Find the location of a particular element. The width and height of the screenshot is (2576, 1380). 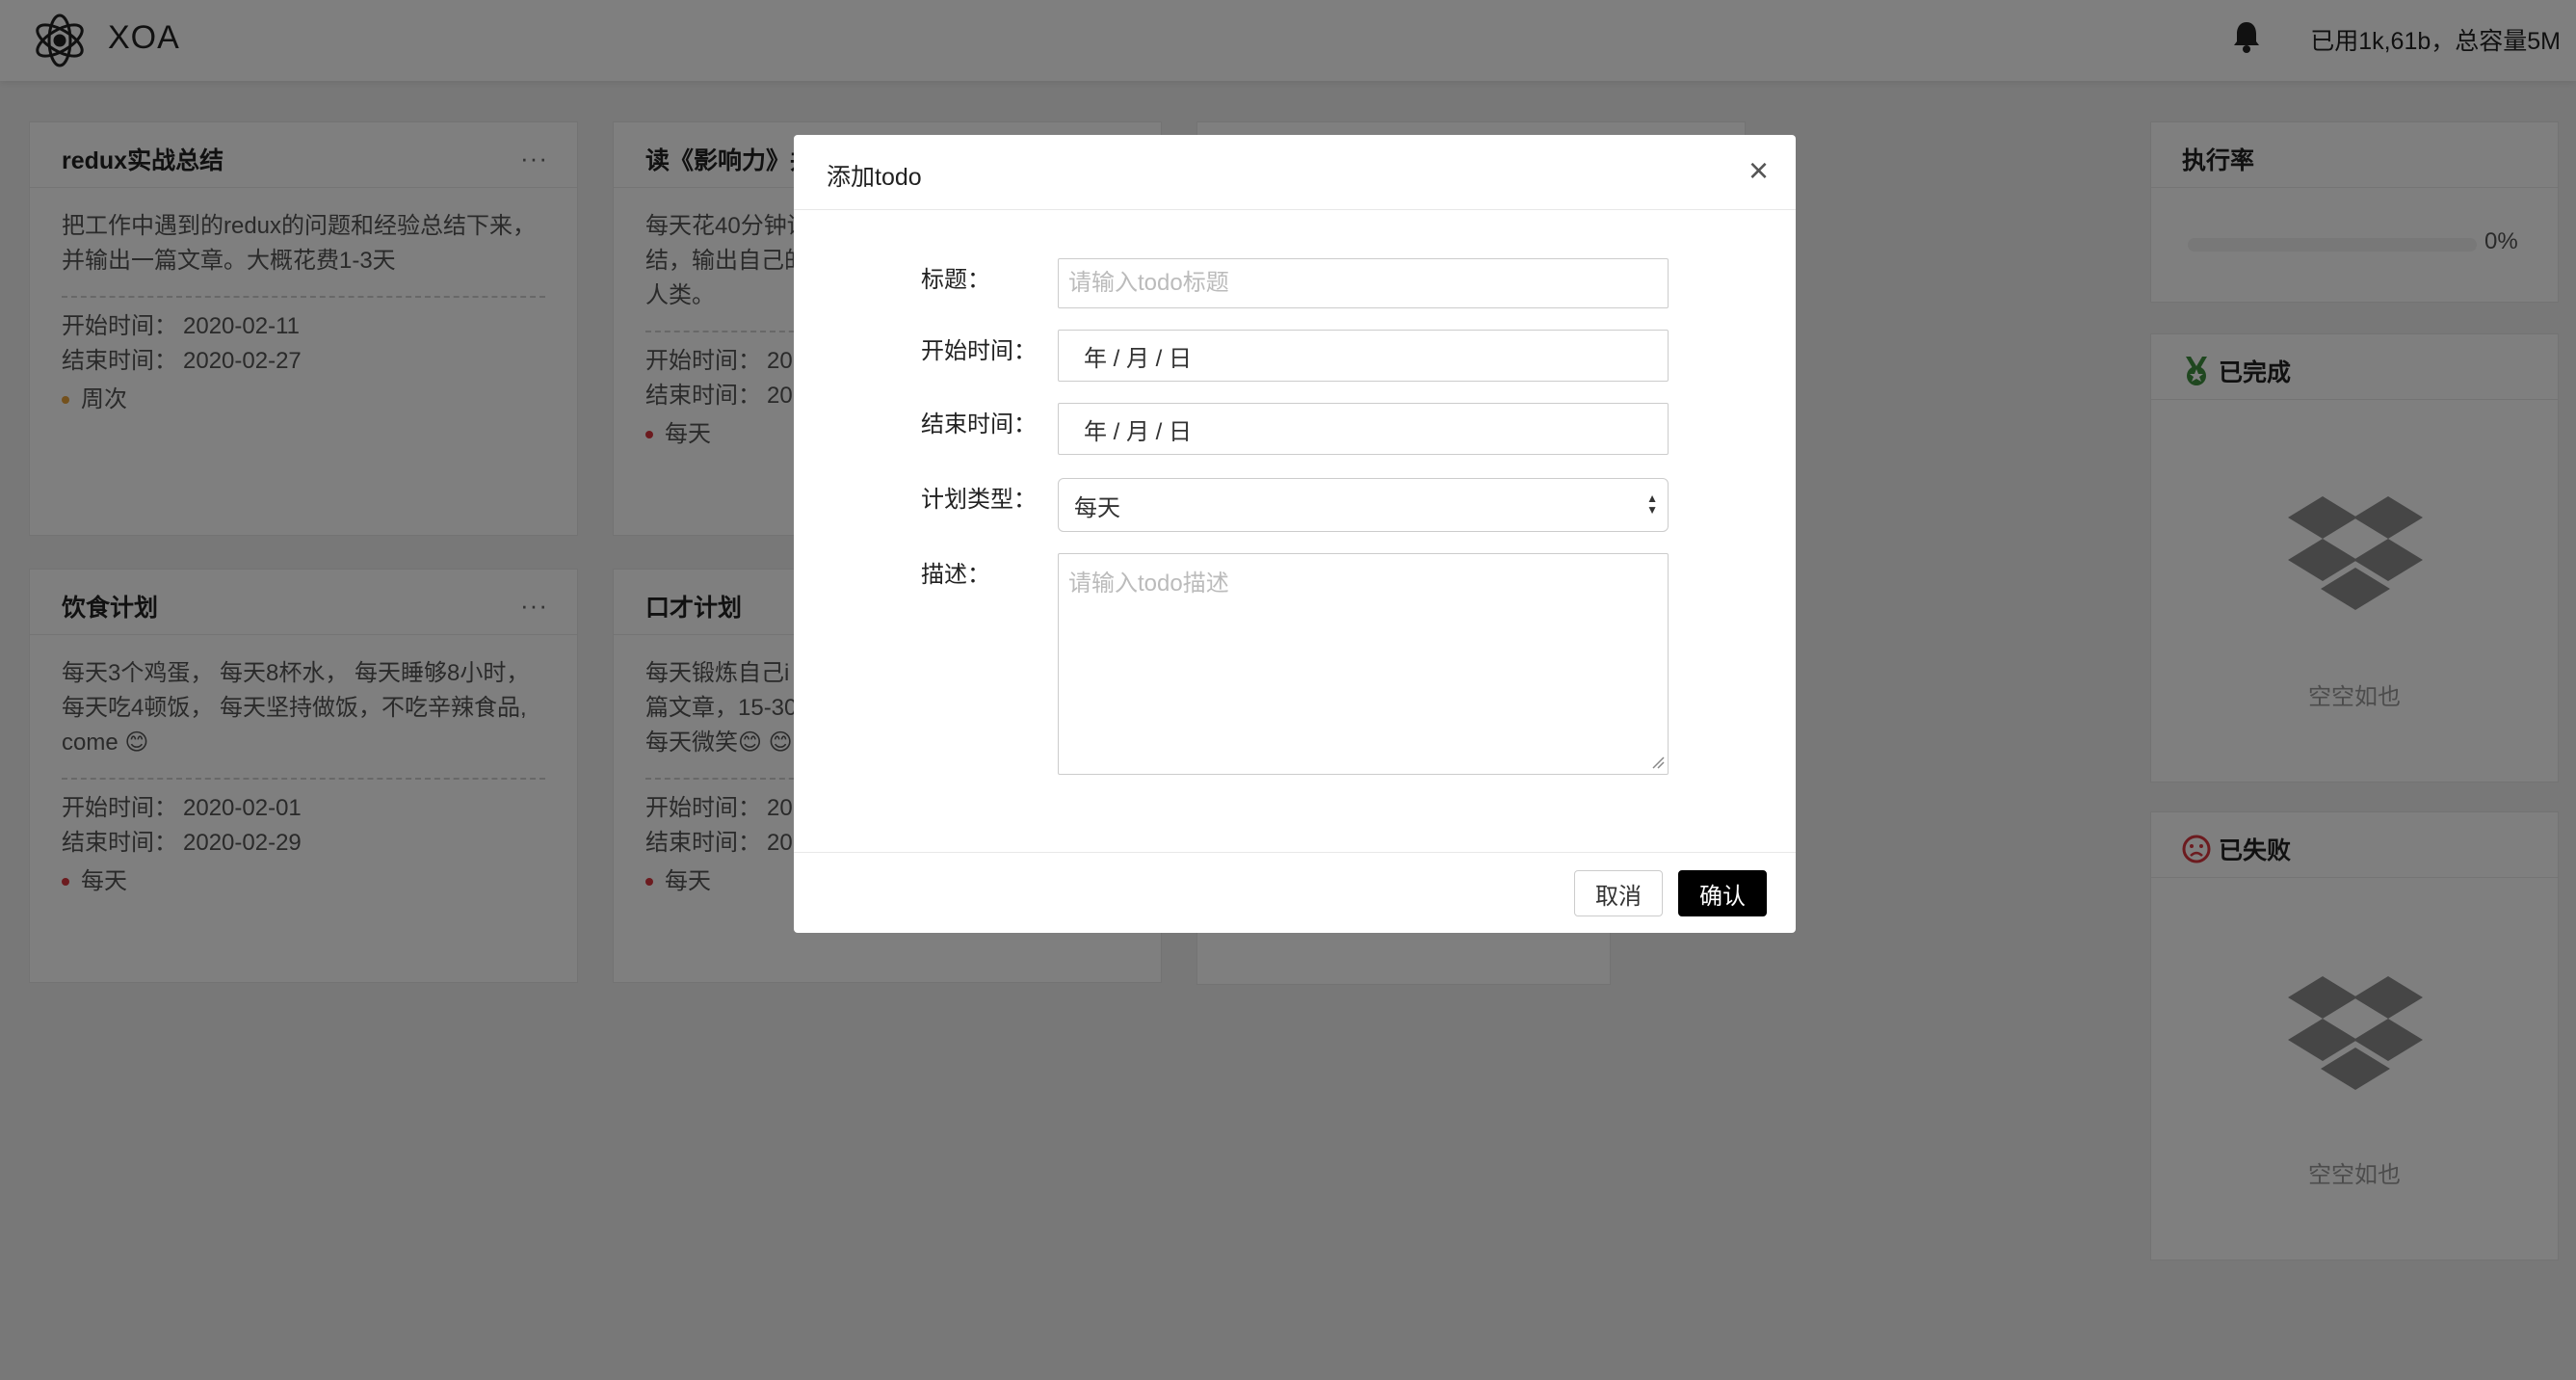

end-date-value: 年 / 月 / 日 is located at coordinates (1138, 431).